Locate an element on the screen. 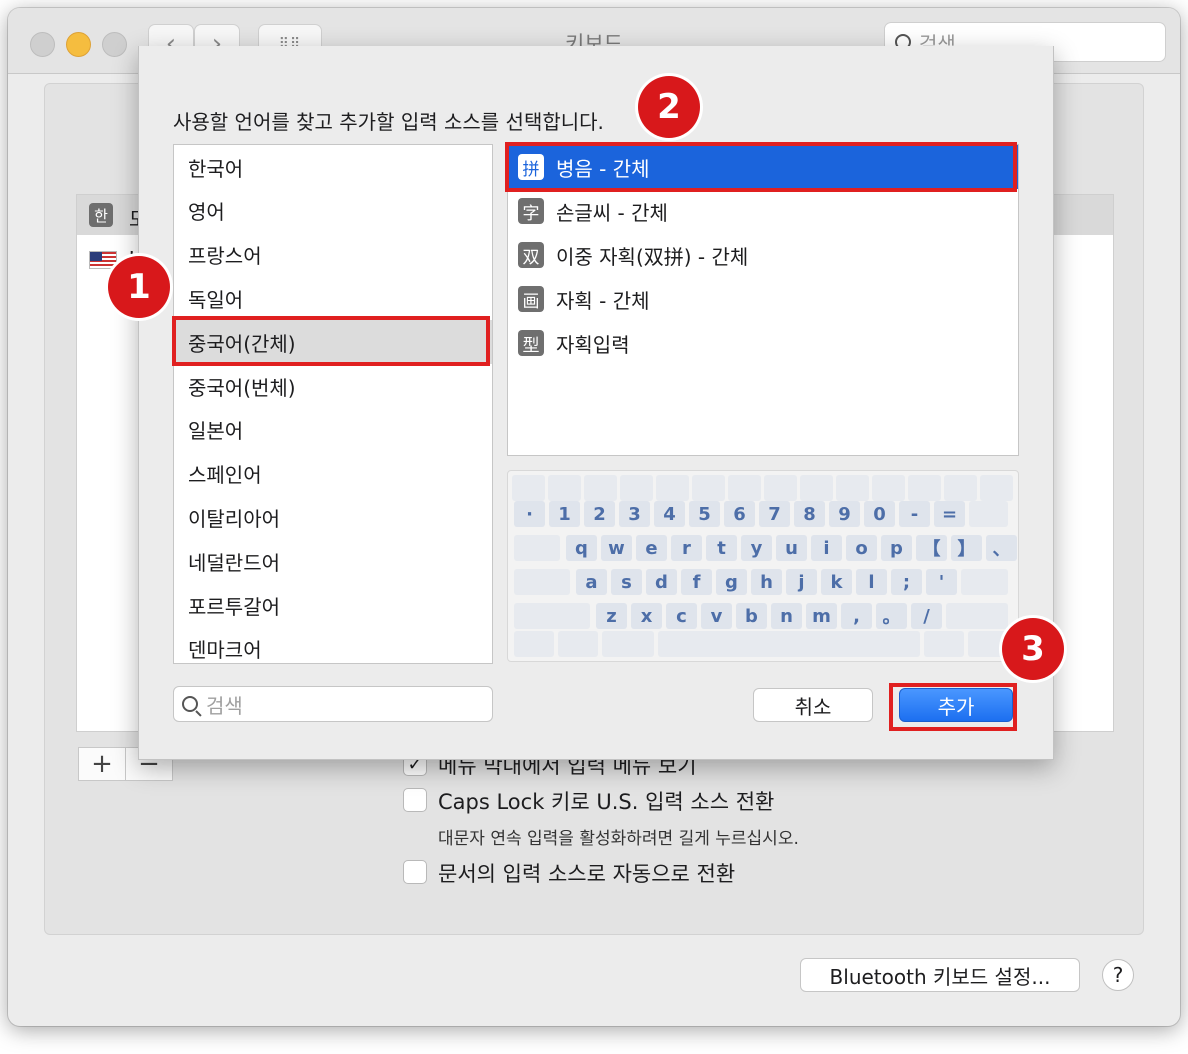 The image size is (1188, 1054). auto-switch-checkbox is located at coordinates (415, 872).